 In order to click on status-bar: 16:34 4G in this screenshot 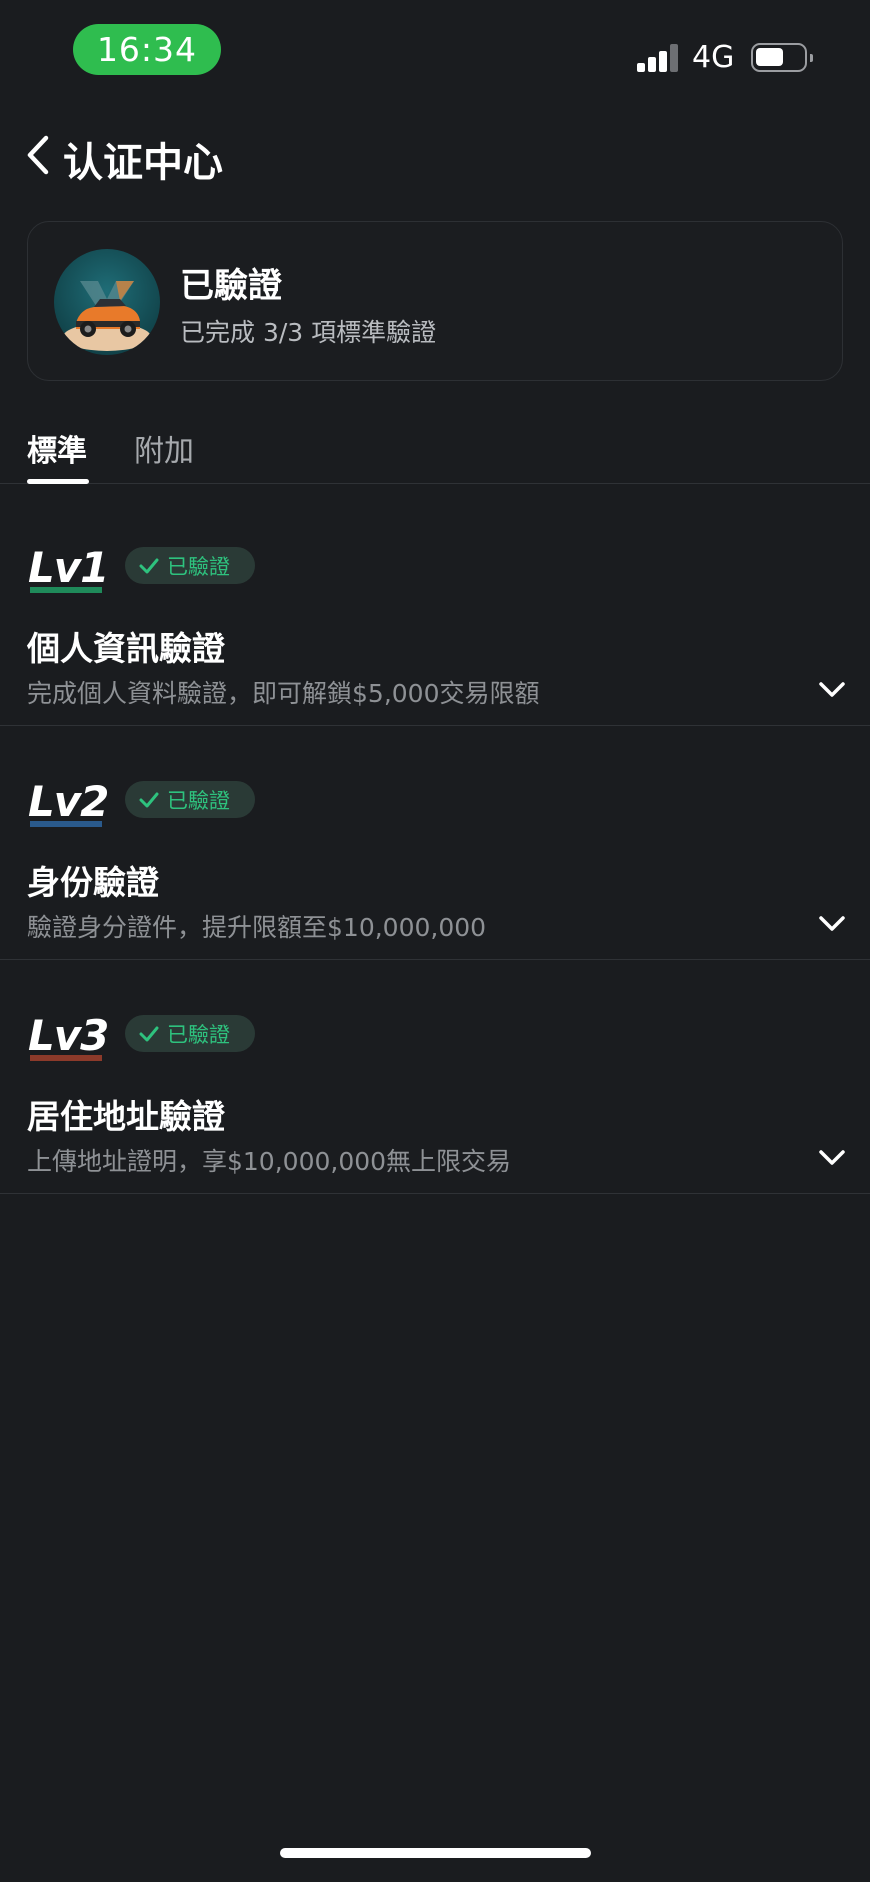, I will do `click(435, 50)`.